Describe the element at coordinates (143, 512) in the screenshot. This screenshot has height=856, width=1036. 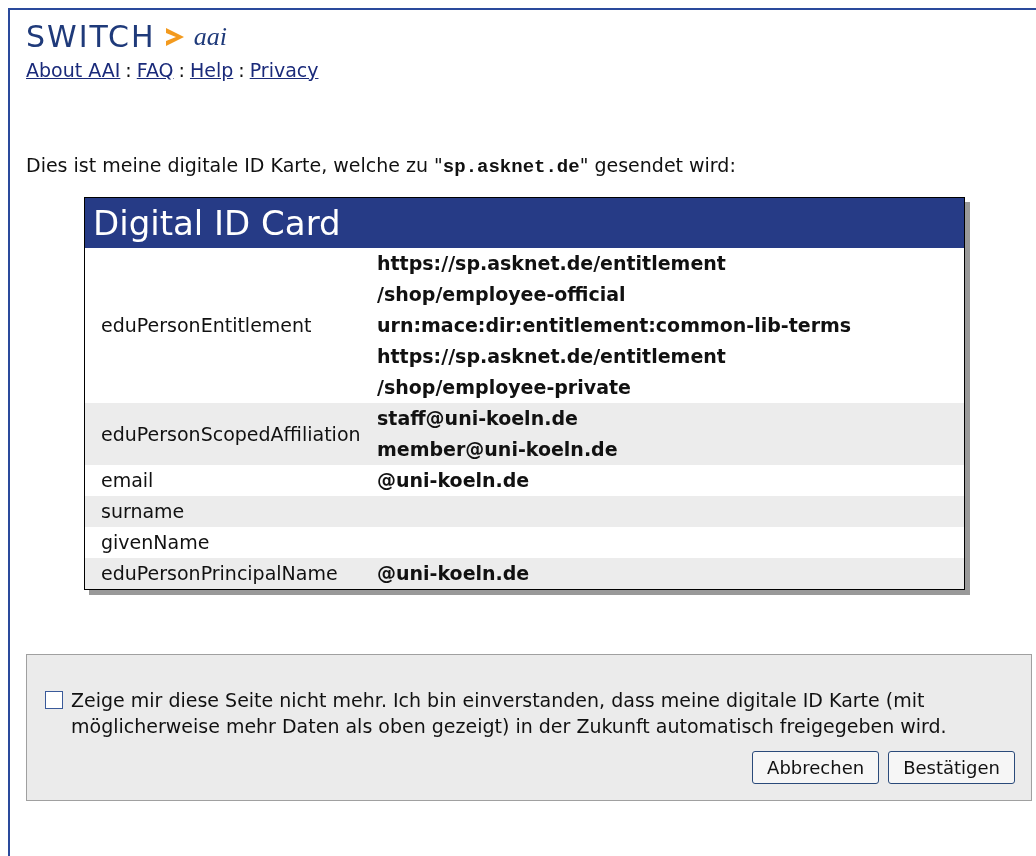
I see `attribute-name: surname` at that location.